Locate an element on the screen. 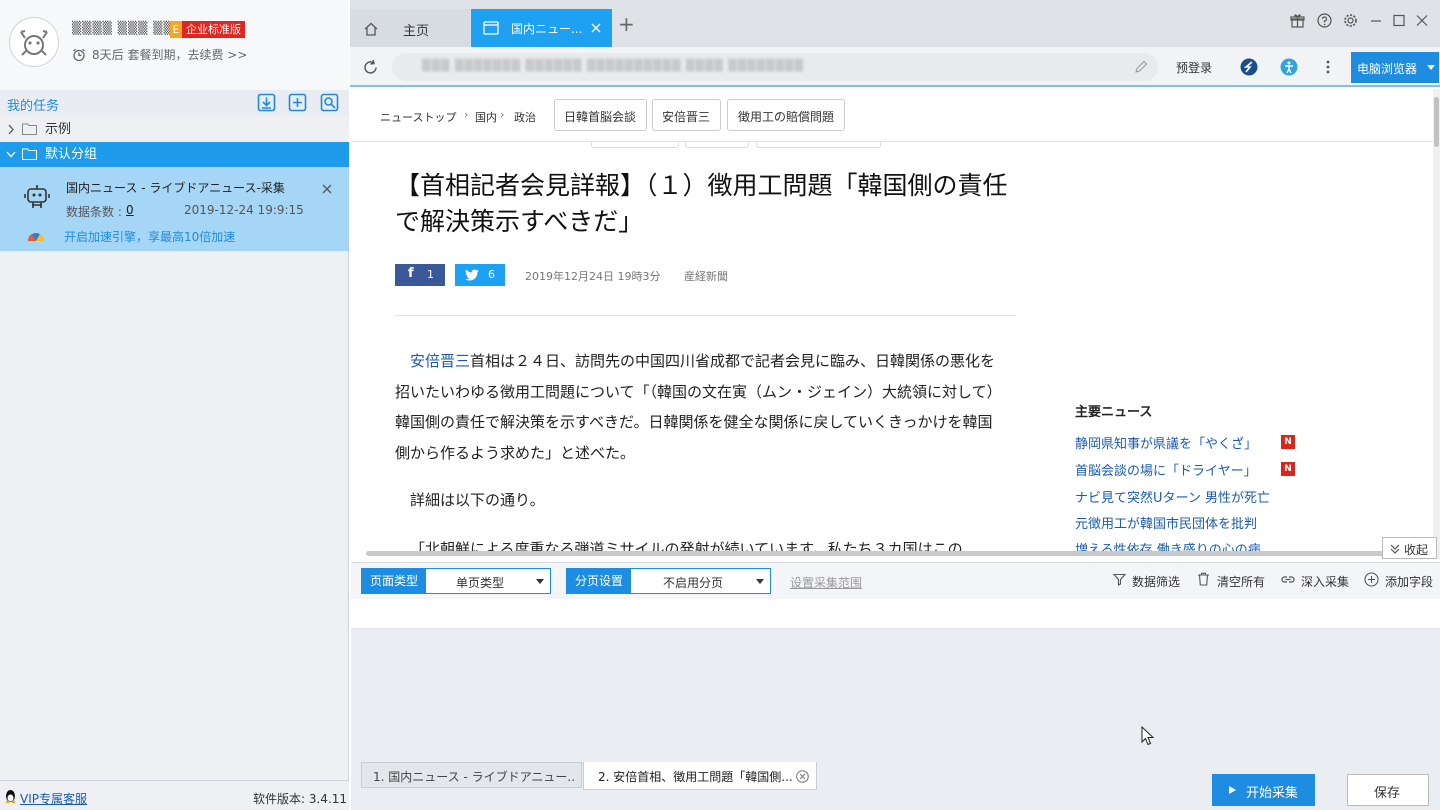 The width and height of the screenshot is (1440, 810). save-button: 保存 is located at coordinates (1388, 790).